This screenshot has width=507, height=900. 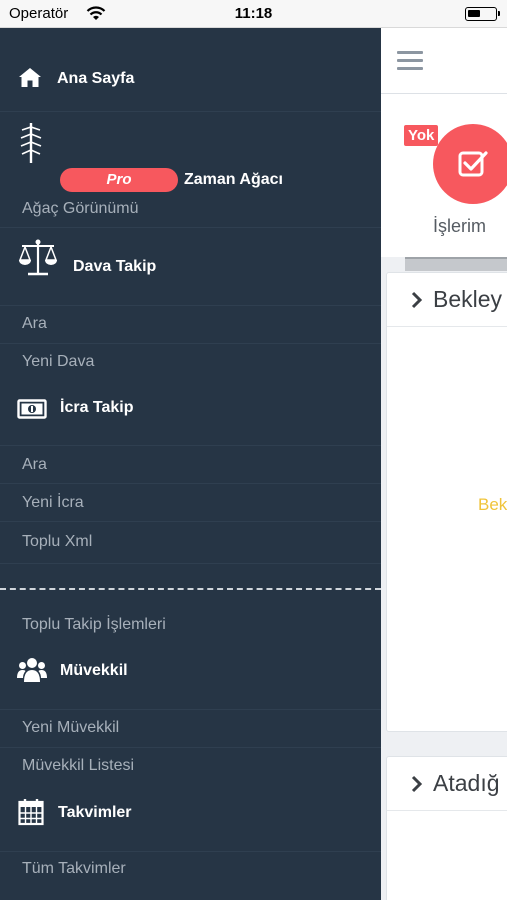 What do you see at coordinates (473, 164) in the screenshot?
I see `checkbox-icon` at bounding box center [473, 164].